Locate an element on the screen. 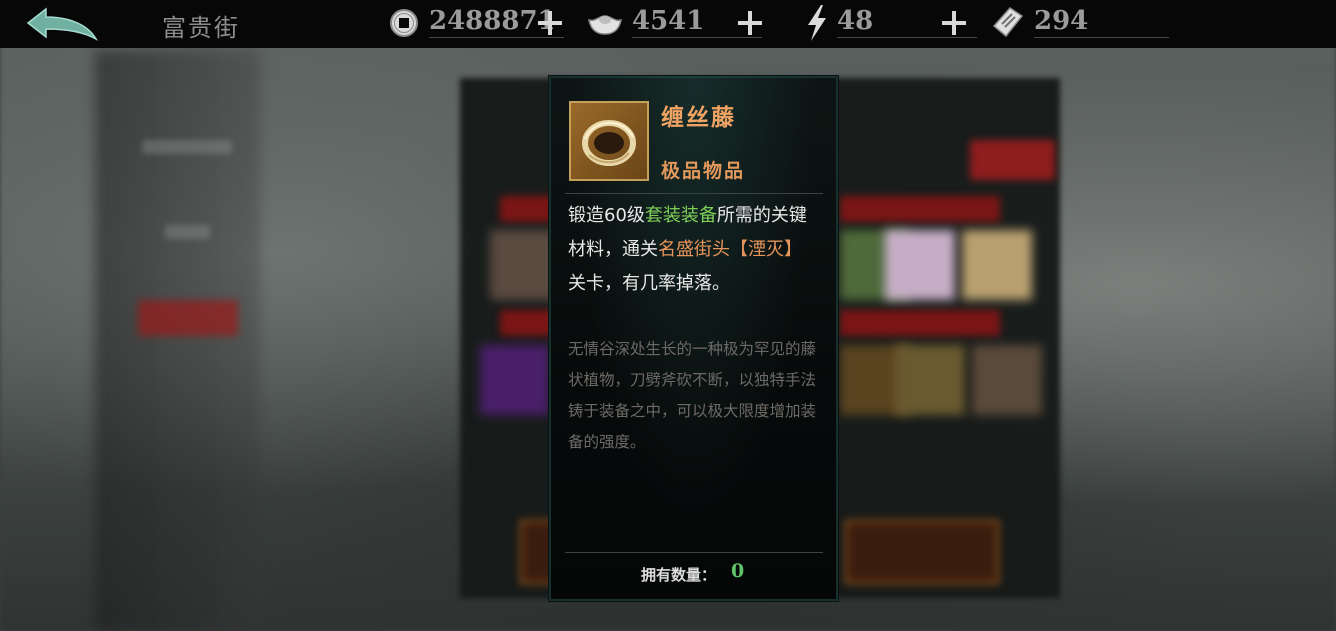  item-grade: 极品物品 is located at coordinates (703, 171).